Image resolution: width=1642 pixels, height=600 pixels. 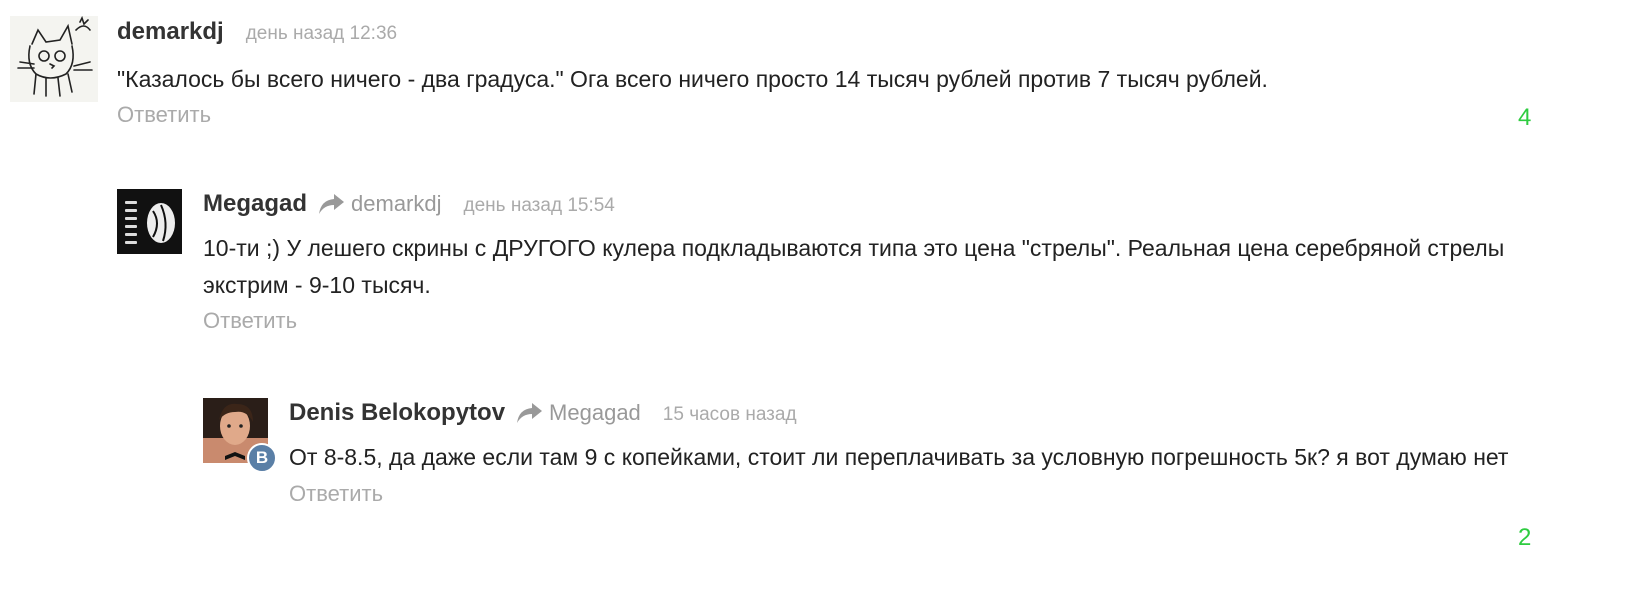 I want to click on reply-arrow-icon, so click(x=530, y=413).